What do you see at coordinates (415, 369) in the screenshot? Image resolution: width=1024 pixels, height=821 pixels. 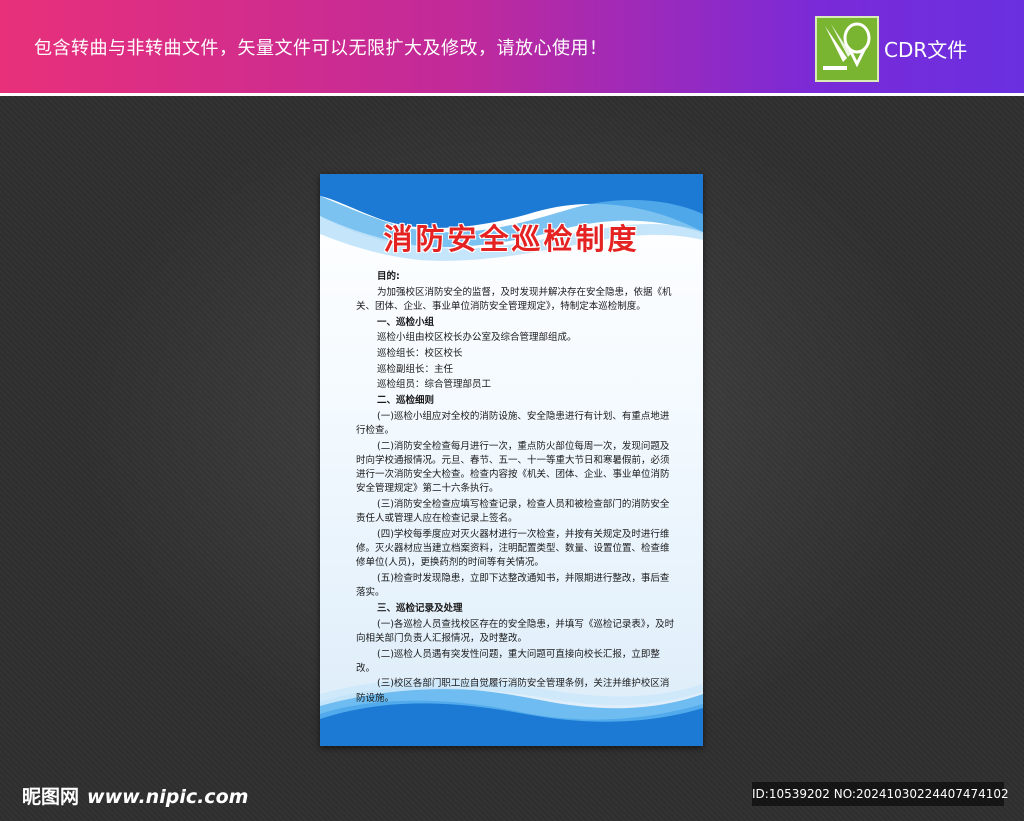 I see `paragraph: 巡检副组长：主任` at bounding box center [415, 369].